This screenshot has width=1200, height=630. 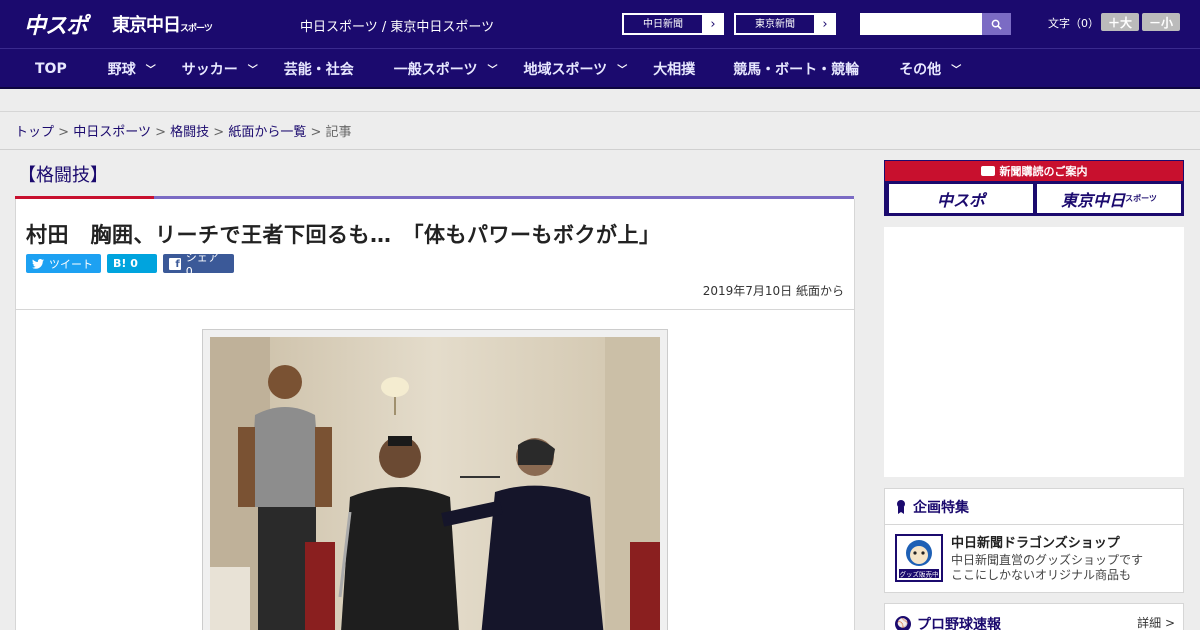 I want to click on tokyo-chunichi-logo-small: スポーツ, so click(x=196, y=29).